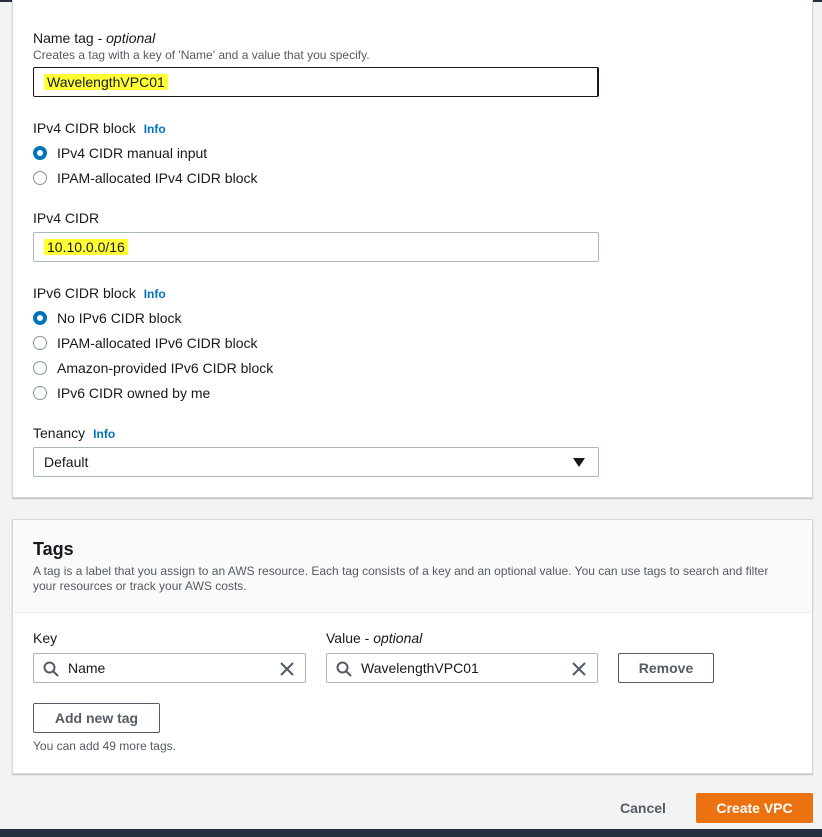  Describe the element at coordinates (84, 293) in the screenshot. I see `ipv6-cidr-block-label-text: IPv6 CIDR block` at that location.